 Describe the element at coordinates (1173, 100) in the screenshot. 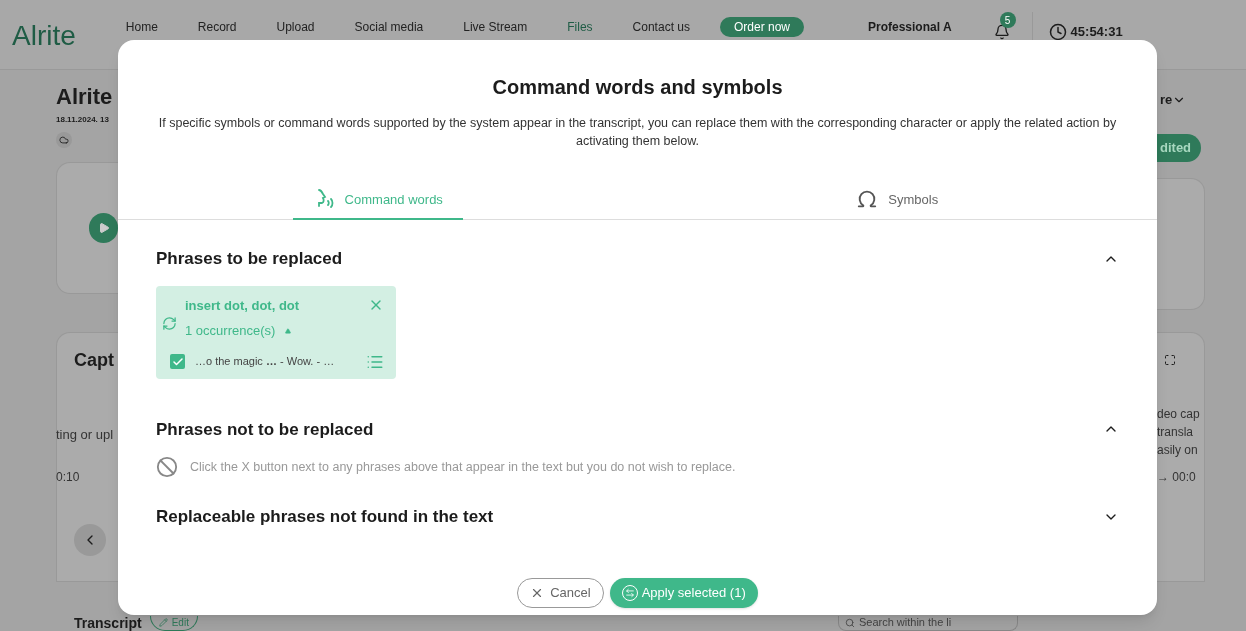

I see `more-menu: re` at that location.